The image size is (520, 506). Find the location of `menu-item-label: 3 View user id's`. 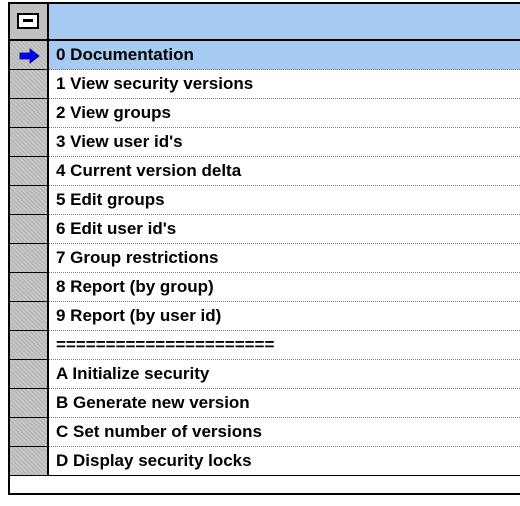

menu-item-label: 3 View user id's is located at coordinates (284, 142).